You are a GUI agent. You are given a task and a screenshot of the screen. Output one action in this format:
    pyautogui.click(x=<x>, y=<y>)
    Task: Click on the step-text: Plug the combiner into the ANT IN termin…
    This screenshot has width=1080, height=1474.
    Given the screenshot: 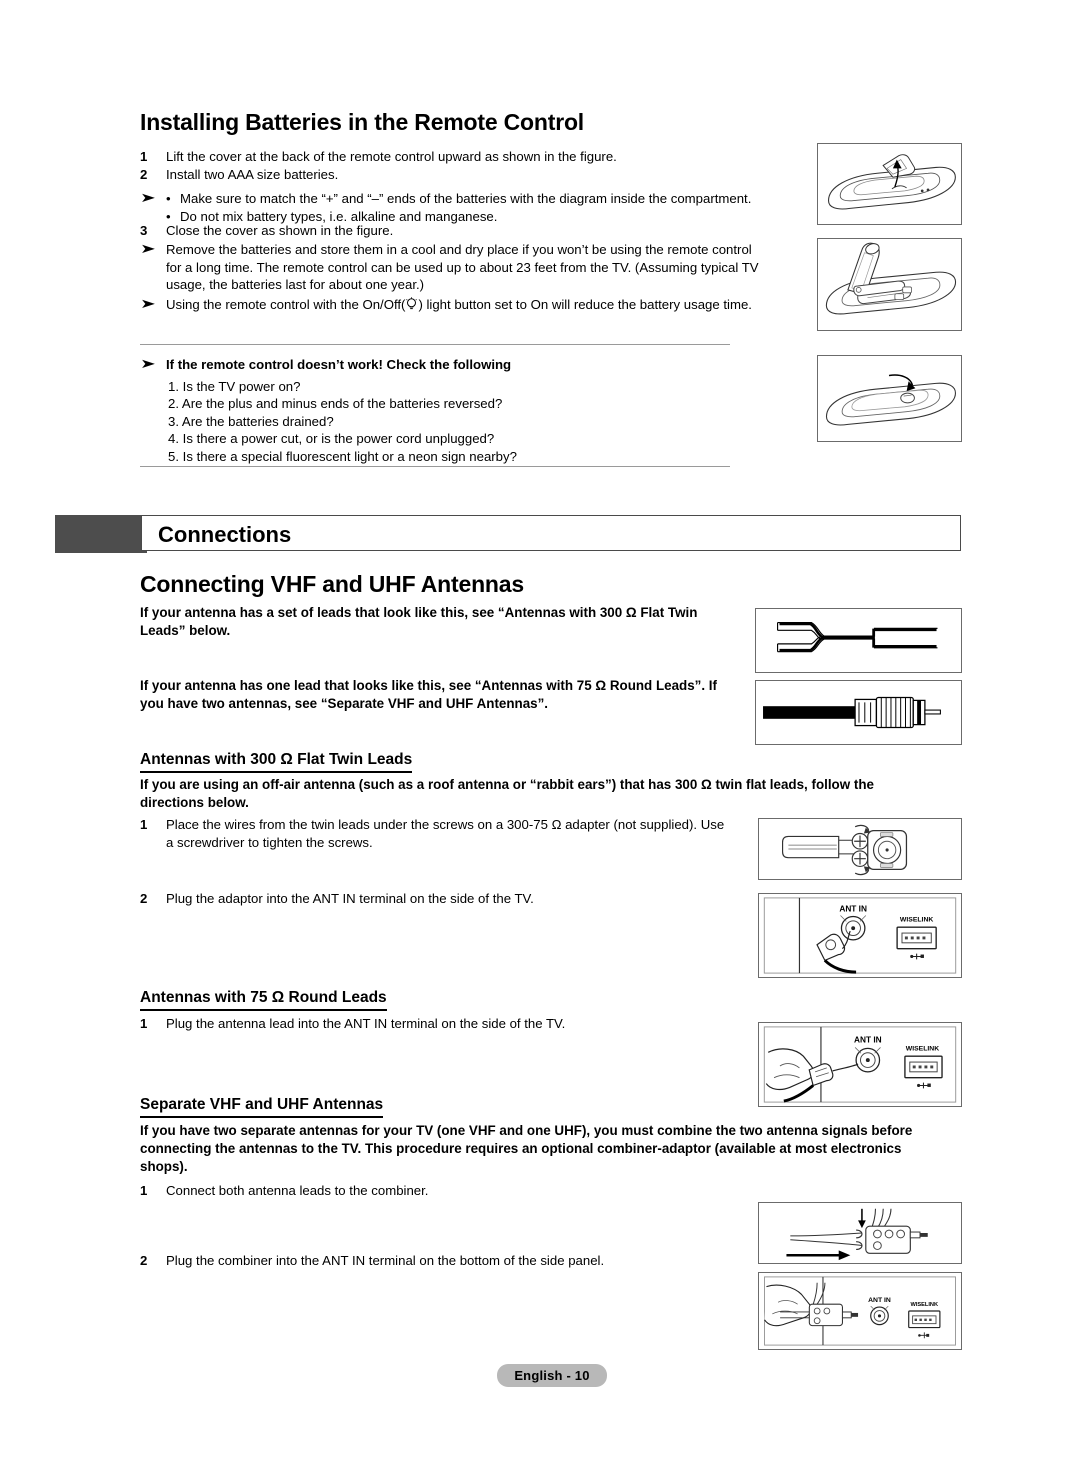 What is the action you would take?
    pyautogui.click(x=385, y=1260)
    